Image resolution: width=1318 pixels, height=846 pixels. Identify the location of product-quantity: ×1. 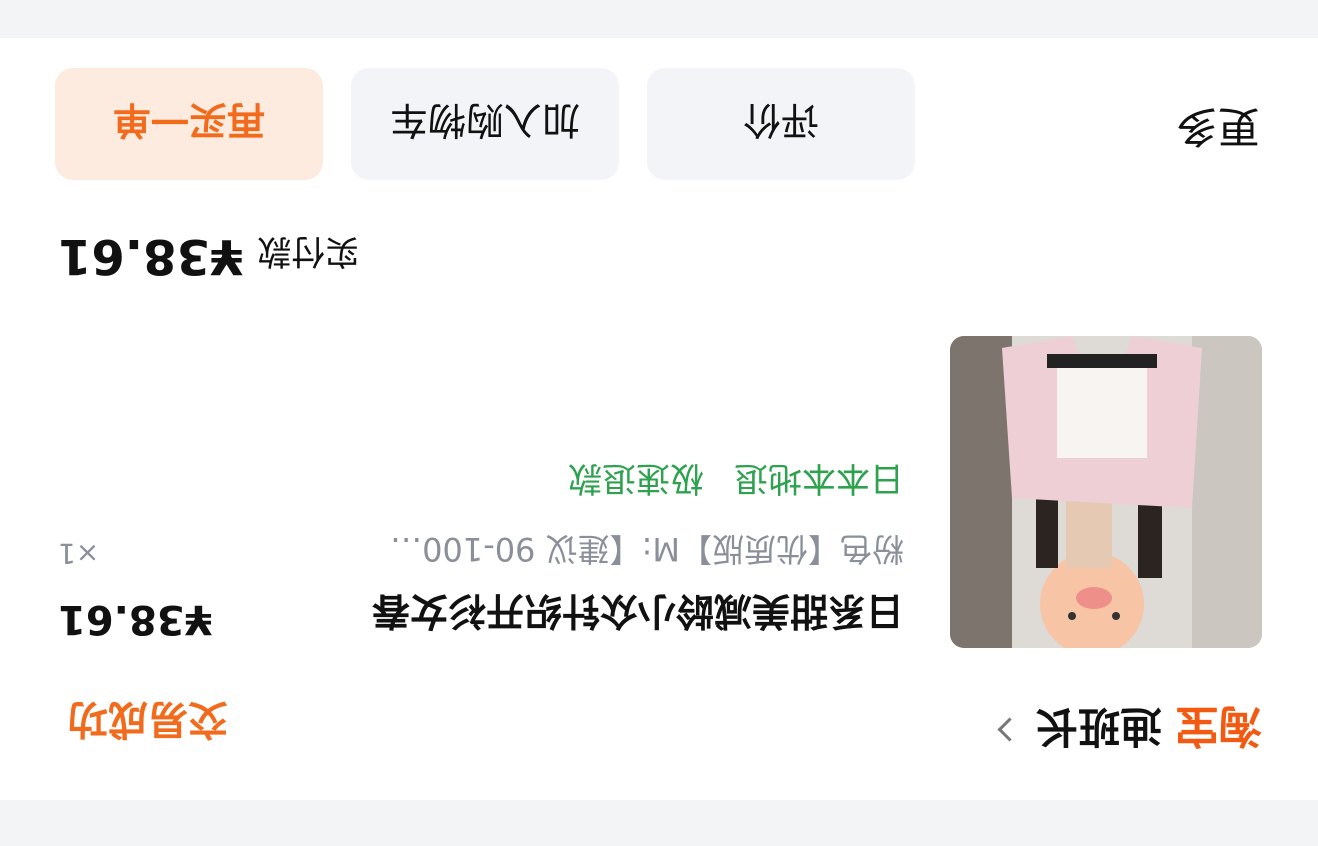
(79, 553).